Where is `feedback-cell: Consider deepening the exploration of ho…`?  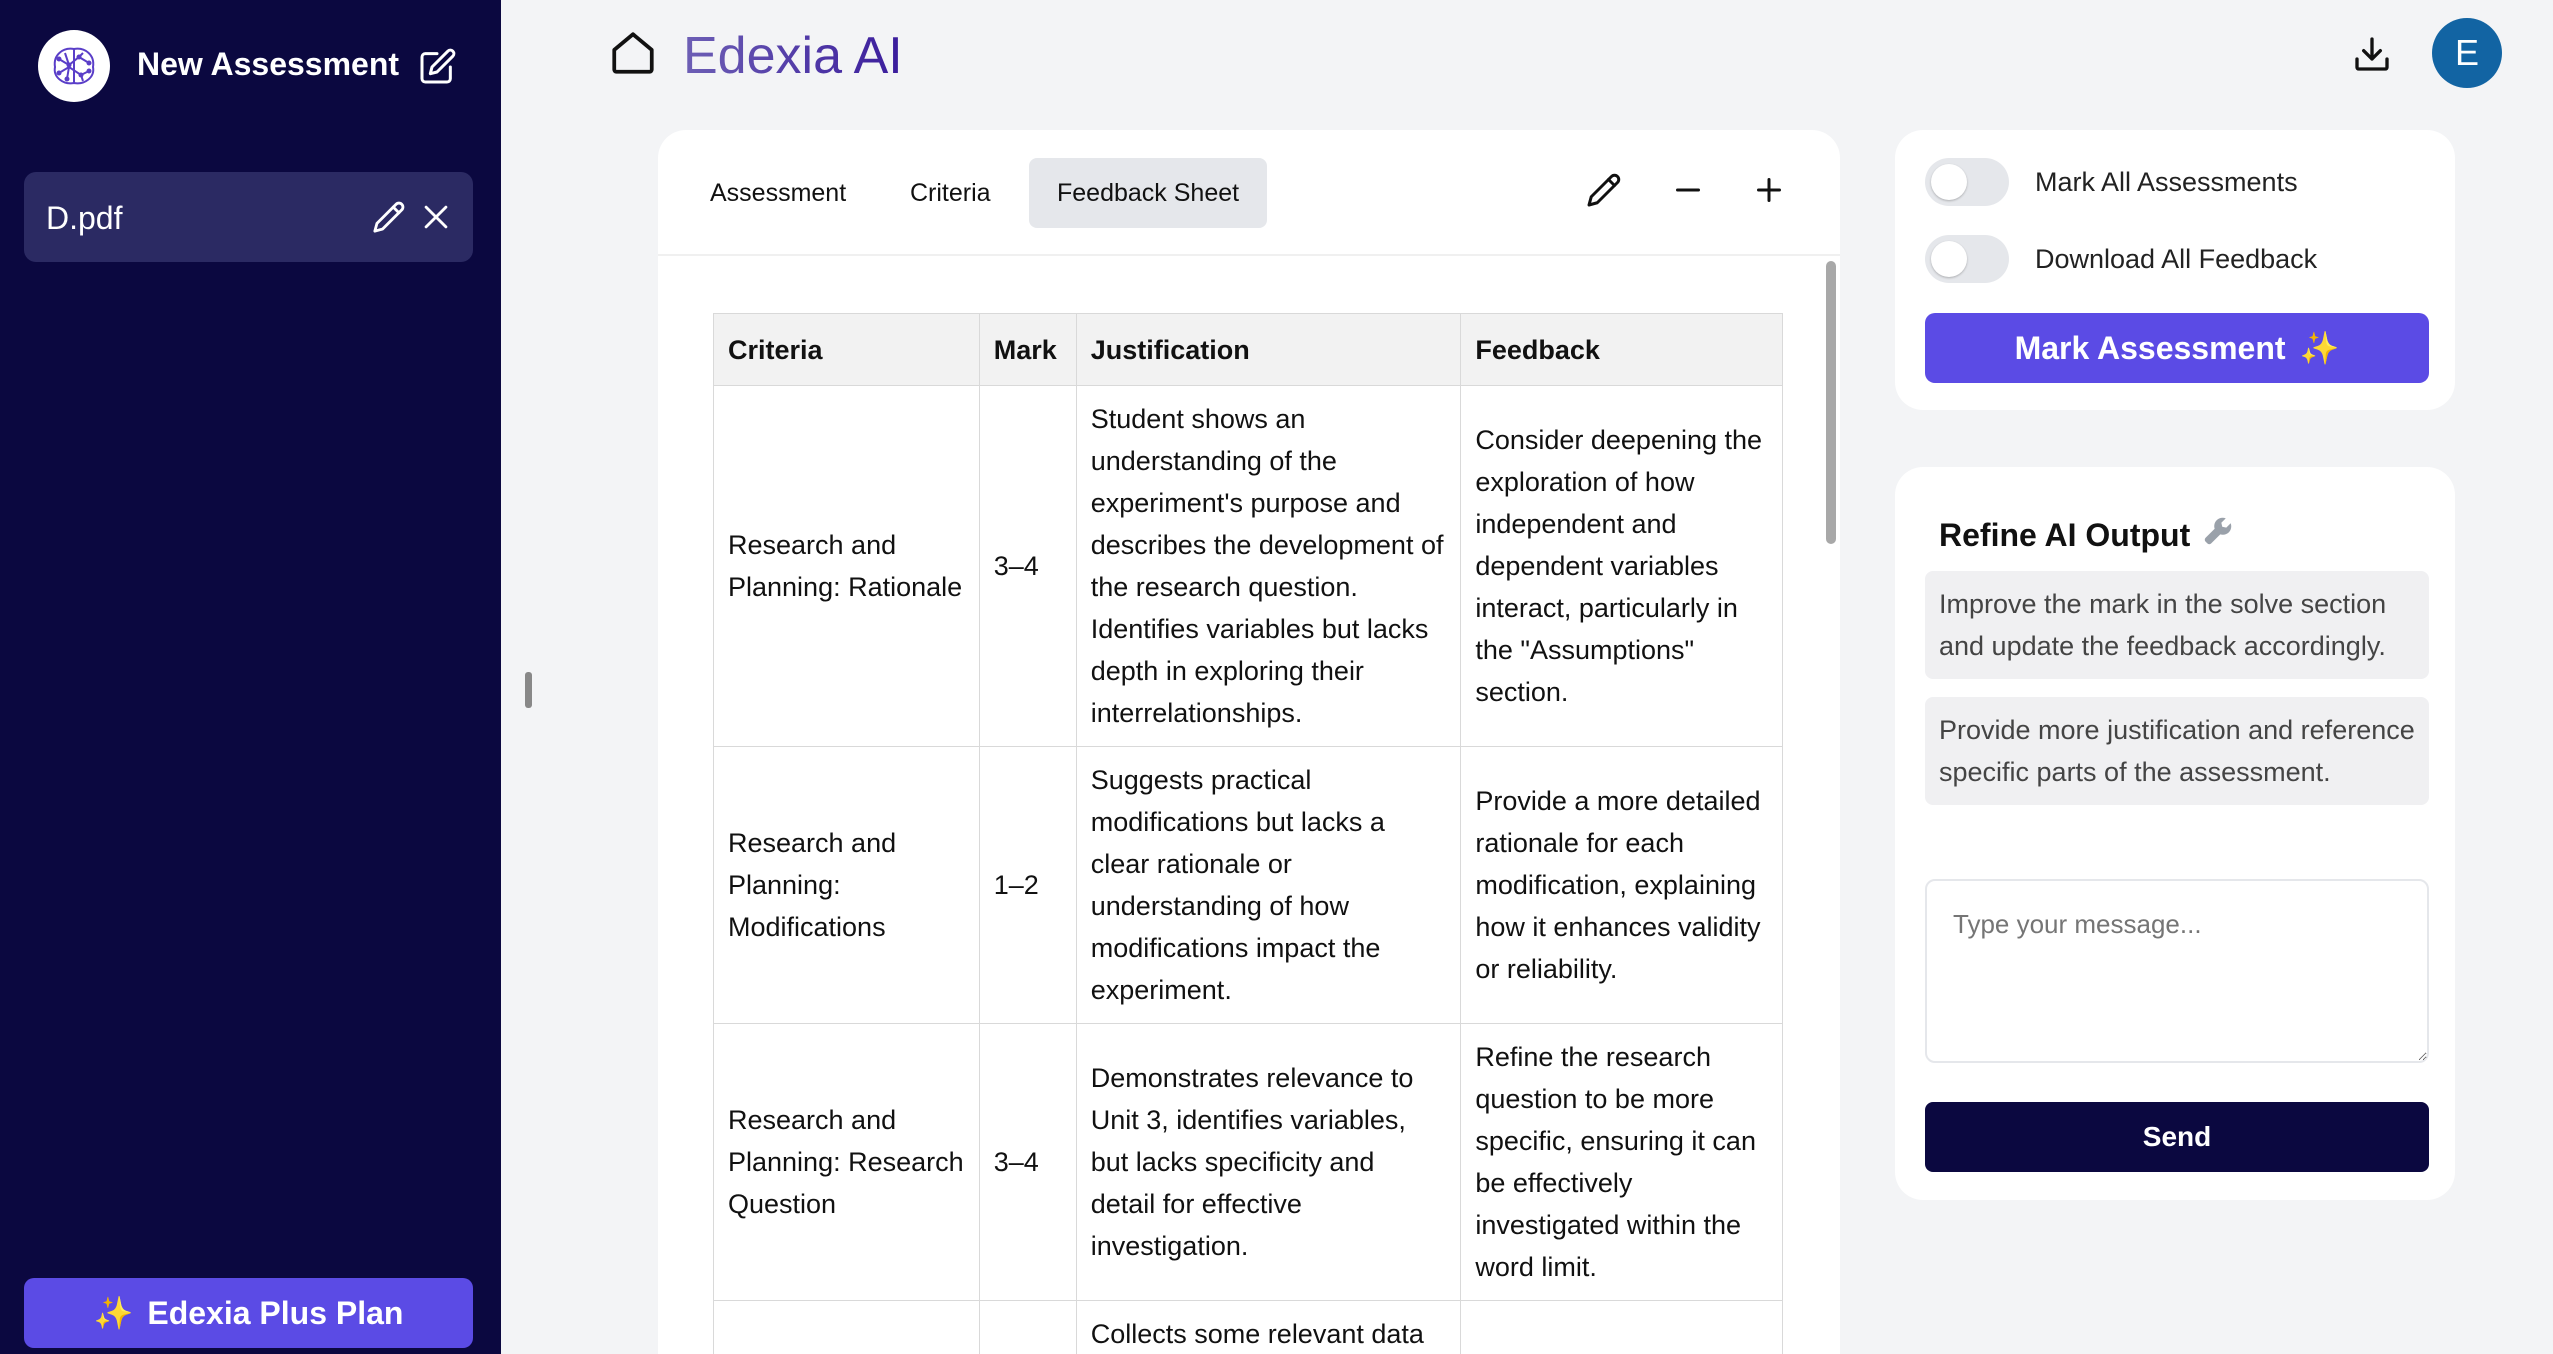 feedback-cell: Consider deepening the exploration of ho… is located at coordinates (1621, 566).